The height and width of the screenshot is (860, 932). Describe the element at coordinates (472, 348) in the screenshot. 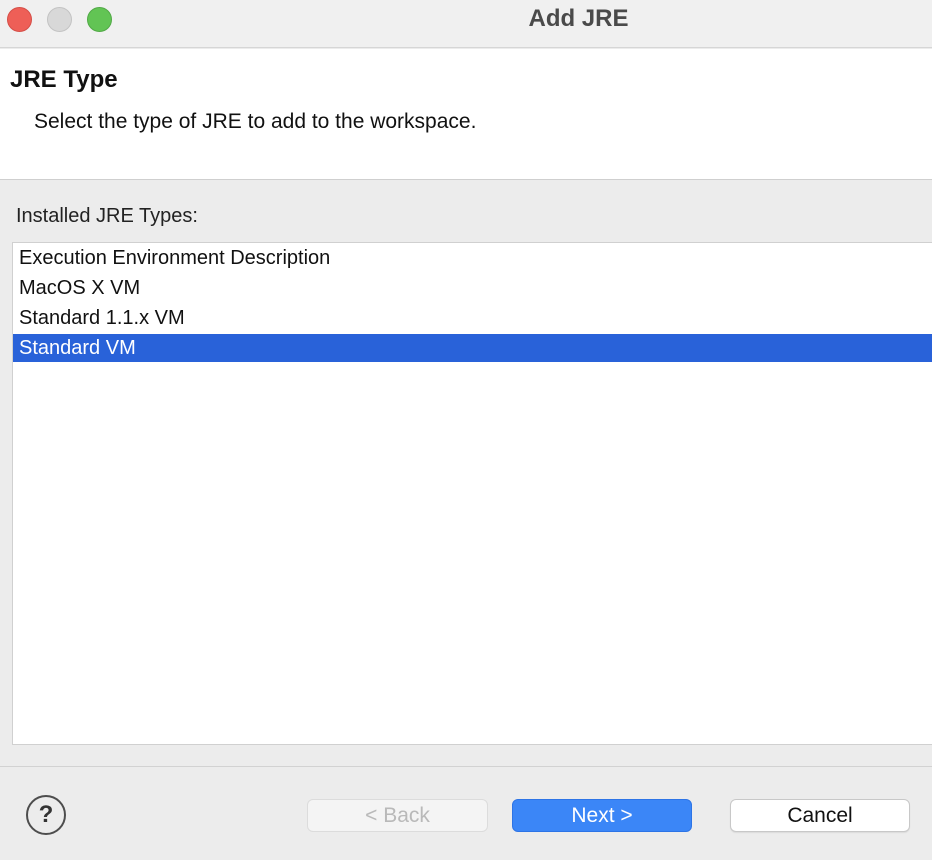

I see `list-item-standard-vm: Standard VM` at that location.